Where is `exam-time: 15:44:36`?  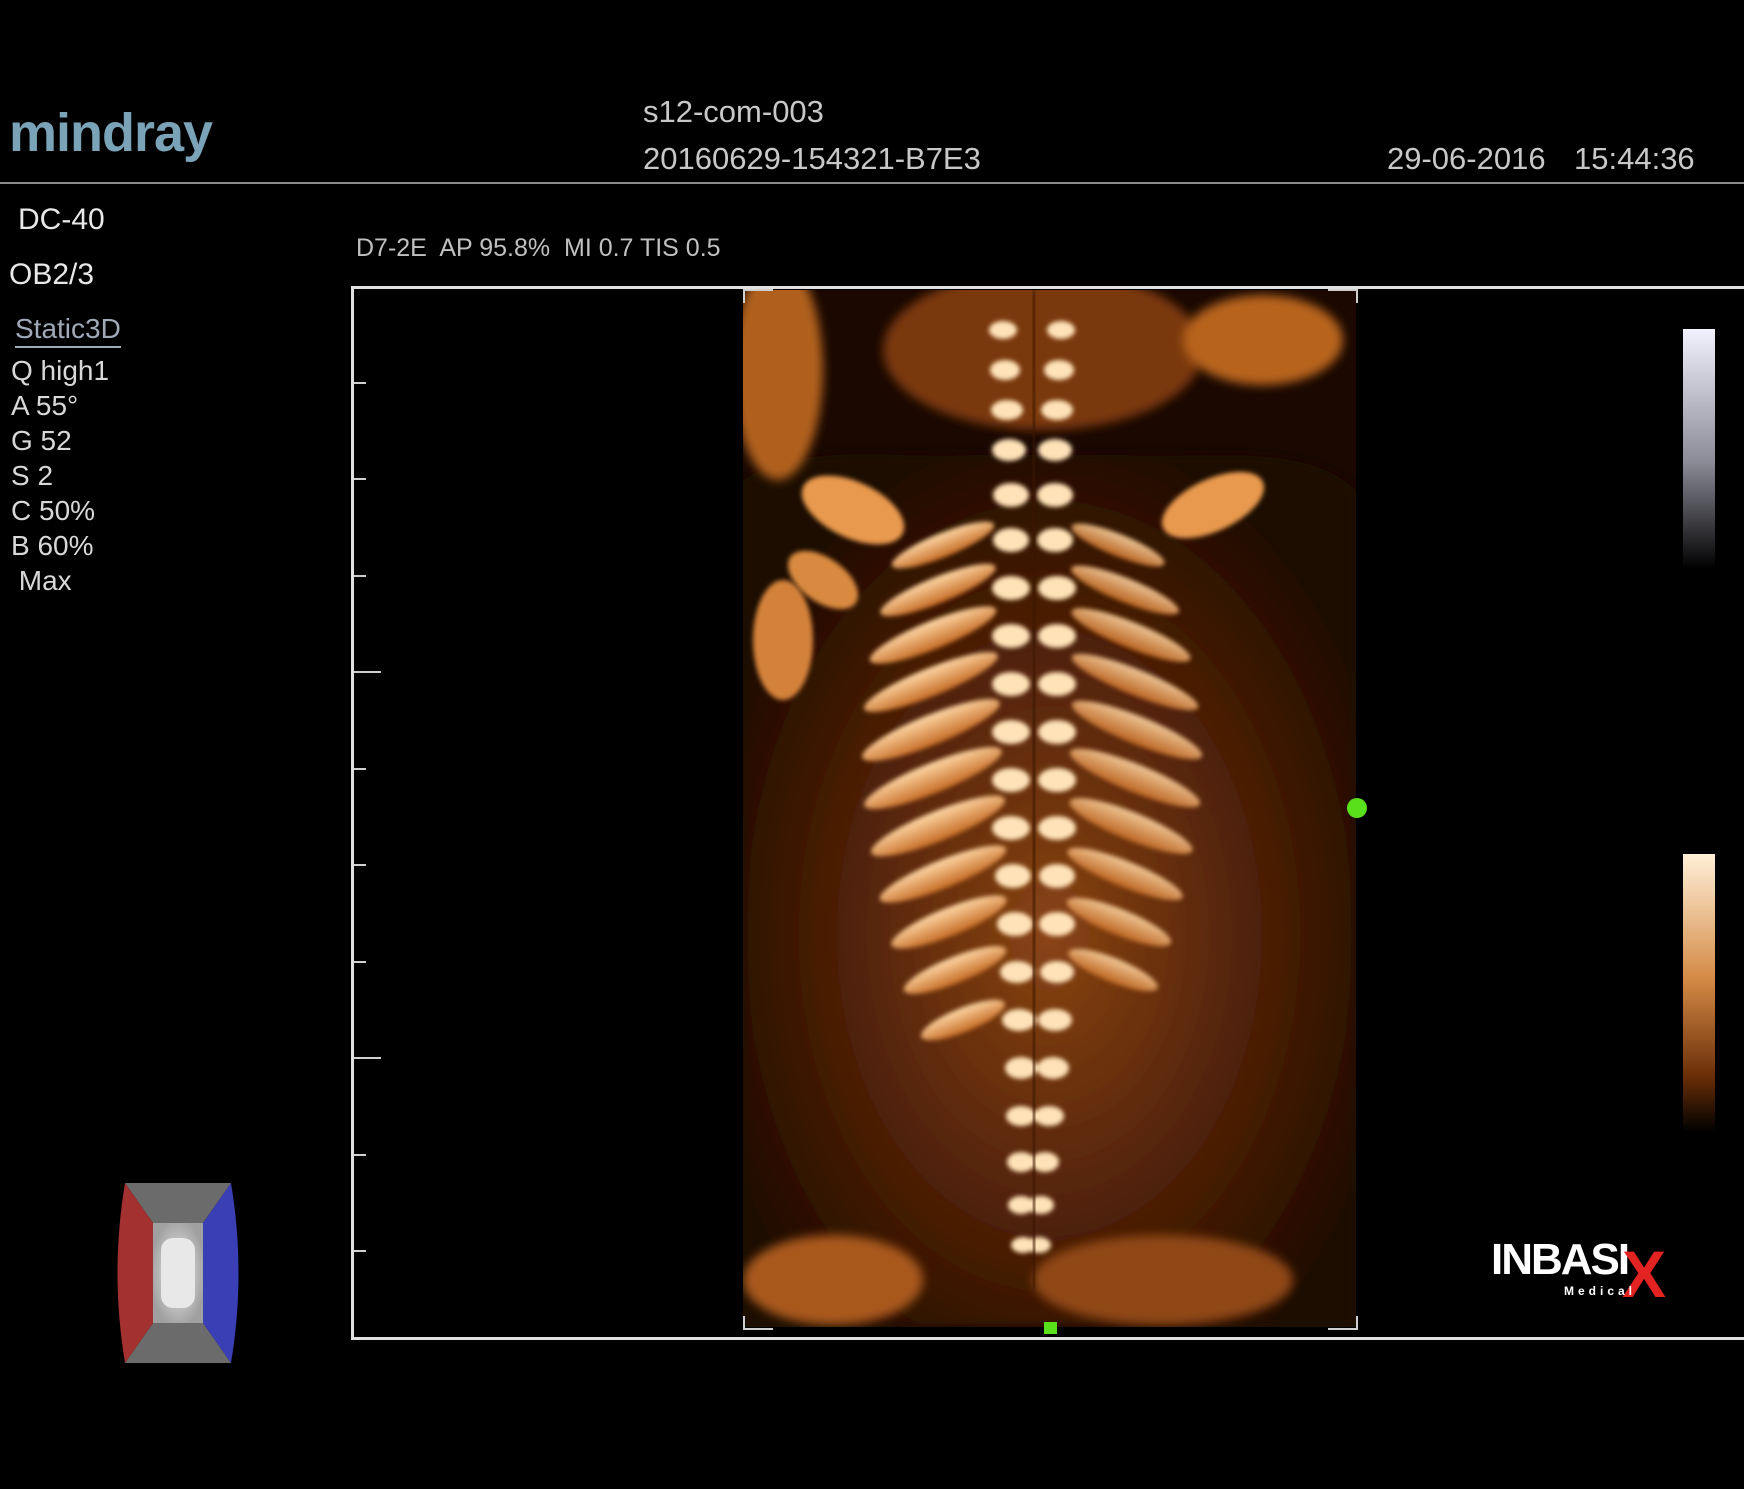
exam-time: 15:44:36 is located at coordinates (1634, 158).